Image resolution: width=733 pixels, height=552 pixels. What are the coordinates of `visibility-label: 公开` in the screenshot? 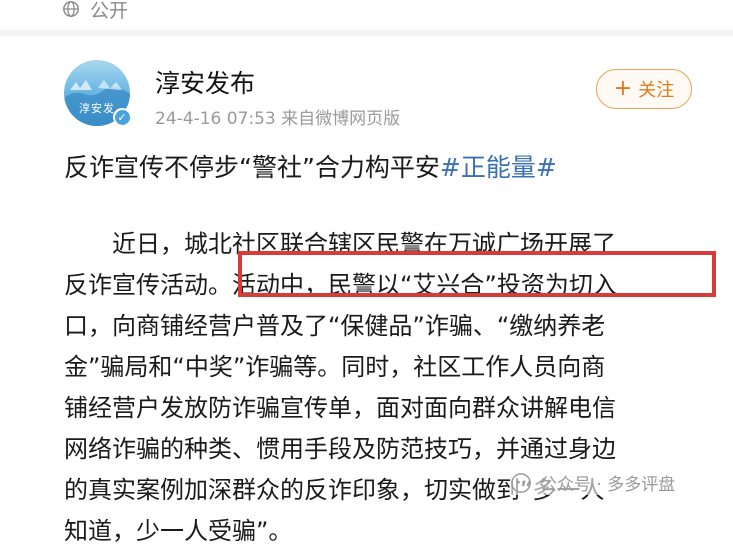 It's located at (109, 11).